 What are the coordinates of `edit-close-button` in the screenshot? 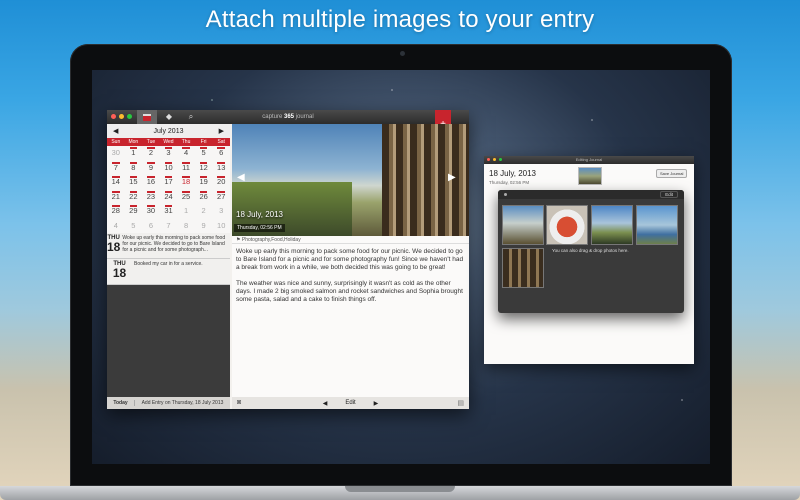 It's located at (488, 159).